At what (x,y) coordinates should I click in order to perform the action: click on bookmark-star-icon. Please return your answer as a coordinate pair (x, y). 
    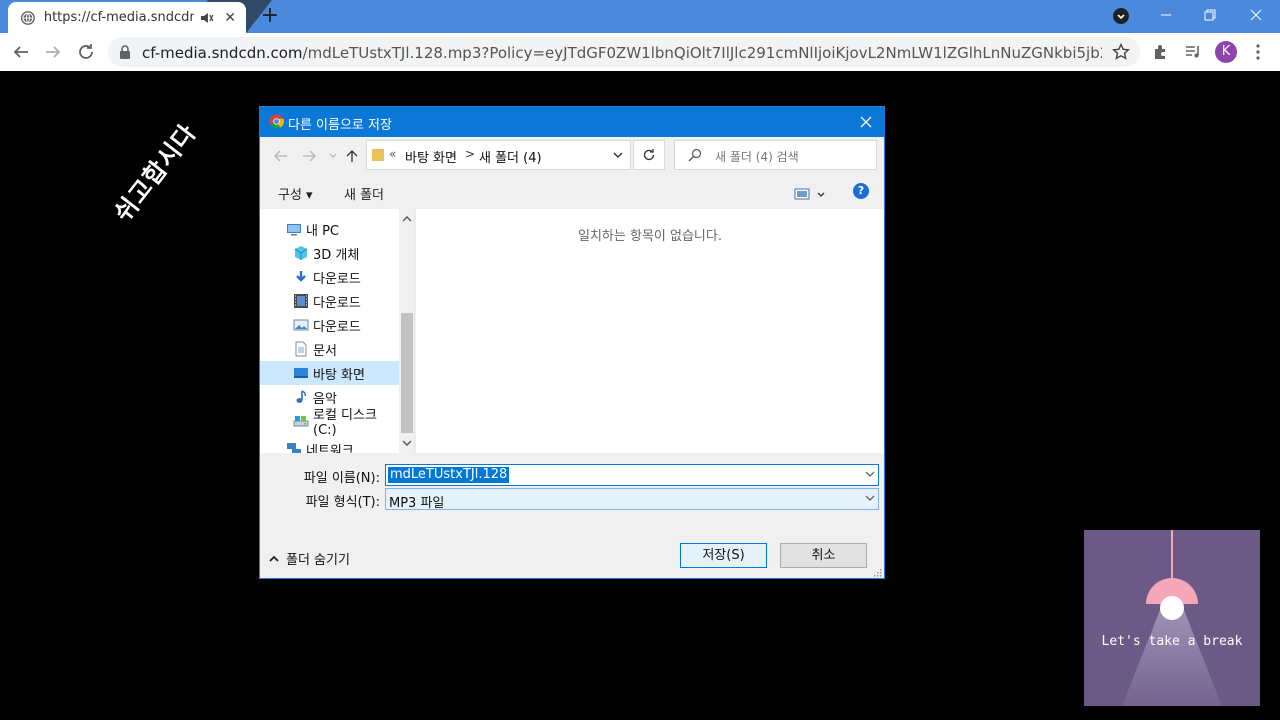
    Looking at the image, I should click on (1121, 52).